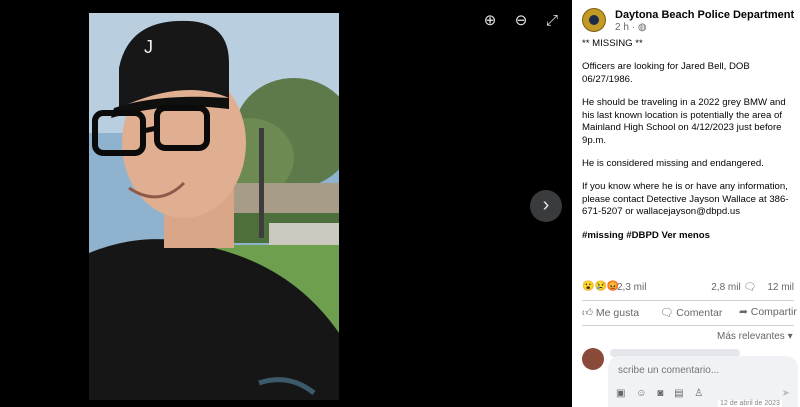 This screenshot has width=800, height=407. What do you see at coordinates (594, 20) in the screenshot?
I see `page-avatar` at bounding box center [594, 20].